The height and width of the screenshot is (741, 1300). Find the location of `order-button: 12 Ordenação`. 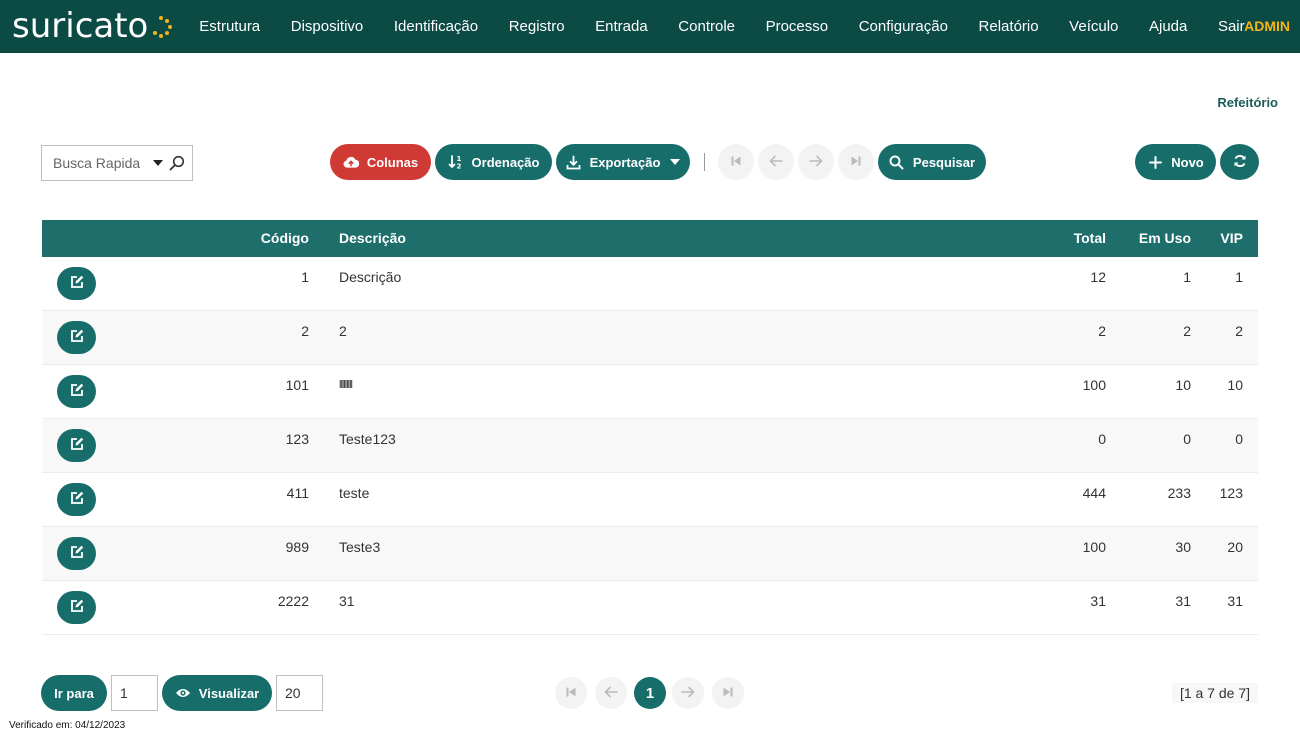

order-button: 12 Ordenação is located at coordinates (493, 162).